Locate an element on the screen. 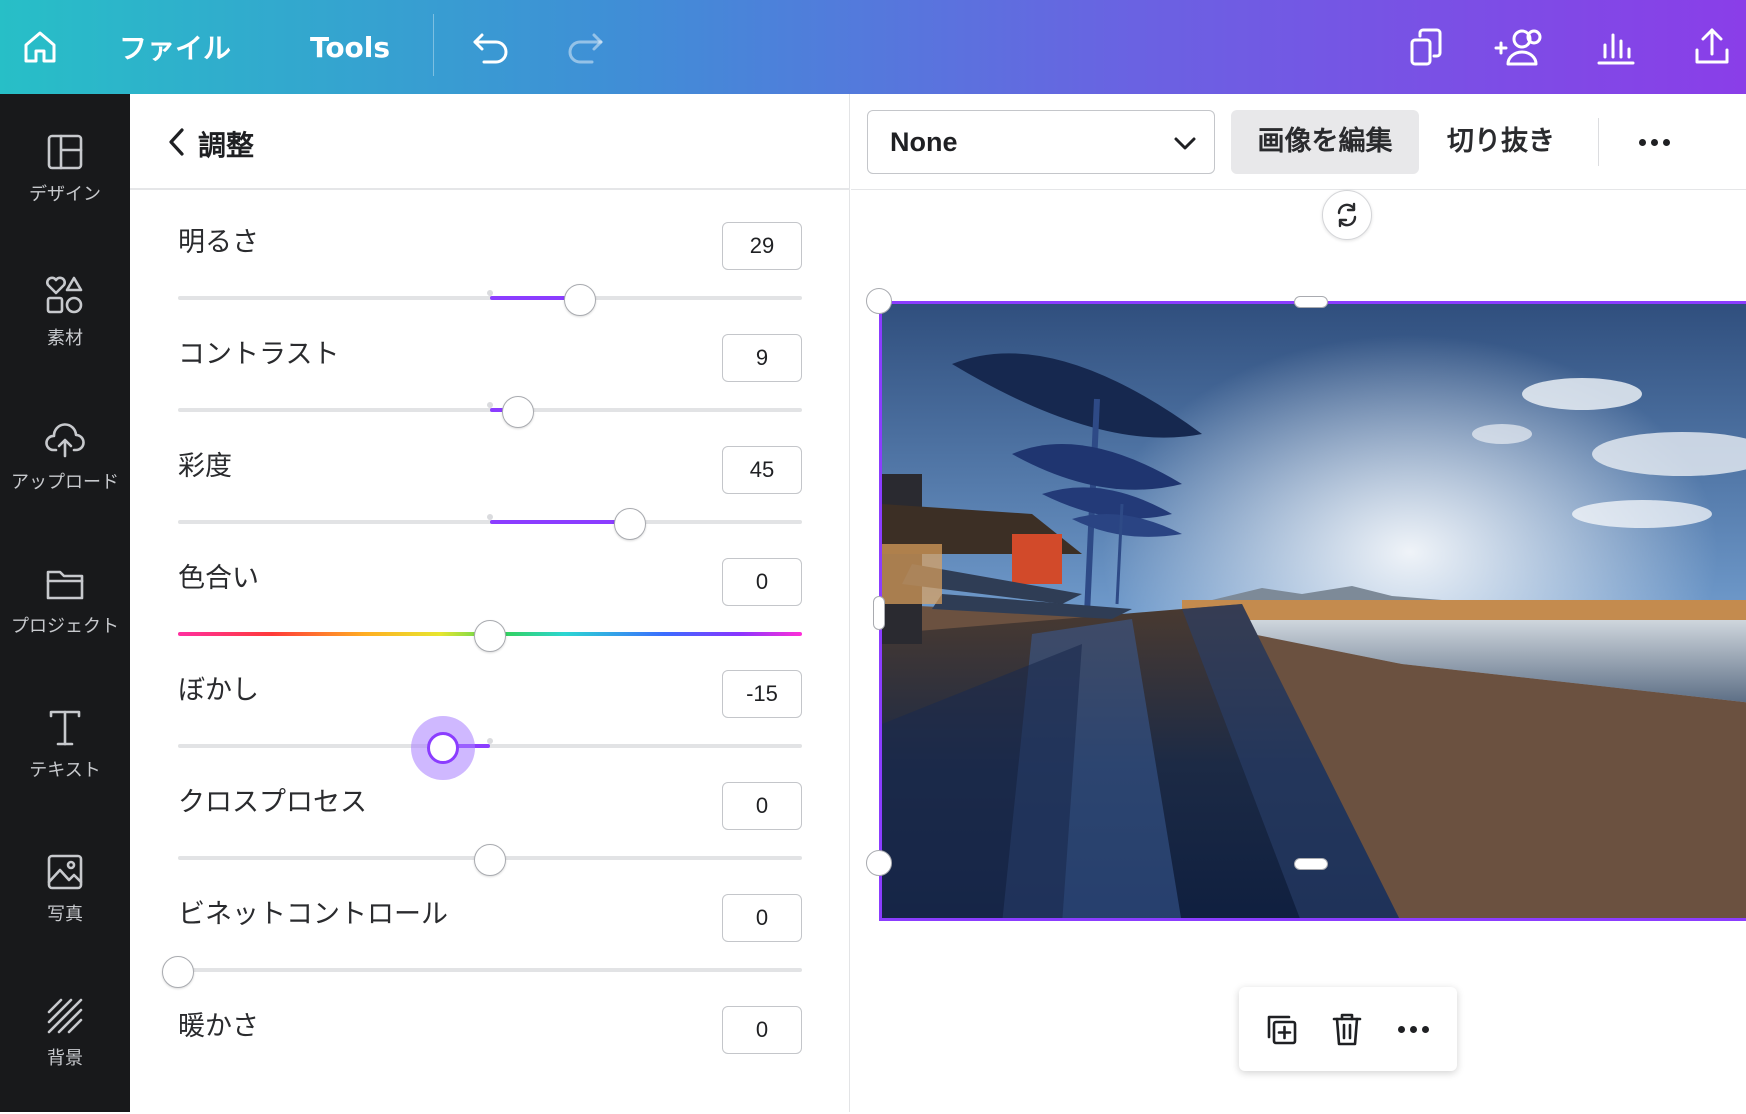 The image size is (1746, 1114). sidebar-item-label: 背景 is located at coordinates (65, 1058).